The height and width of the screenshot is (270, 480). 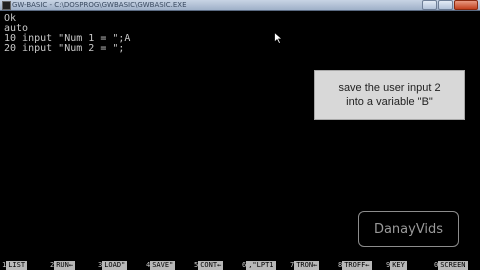 What do you see at coordinates (429, 5) in the screenshot?
I see `minimize-button` at bounding box center [429, 5].